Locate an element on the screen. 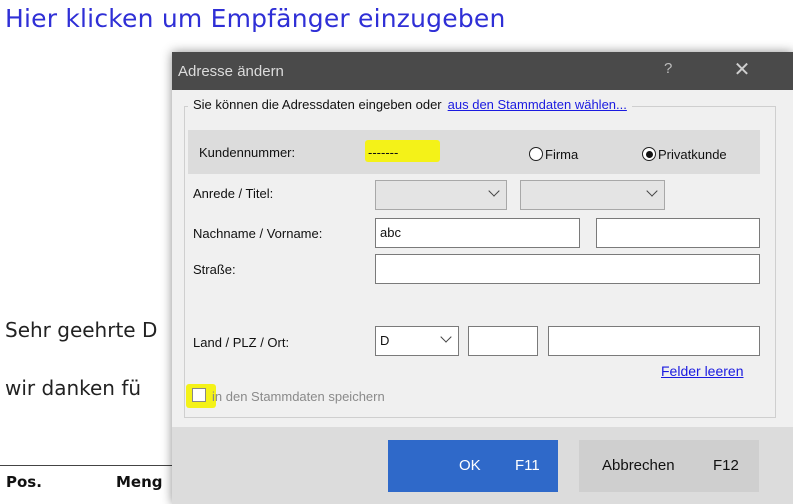 The image size is (793, 504). radio-firma is located at coordinates (536, 154).